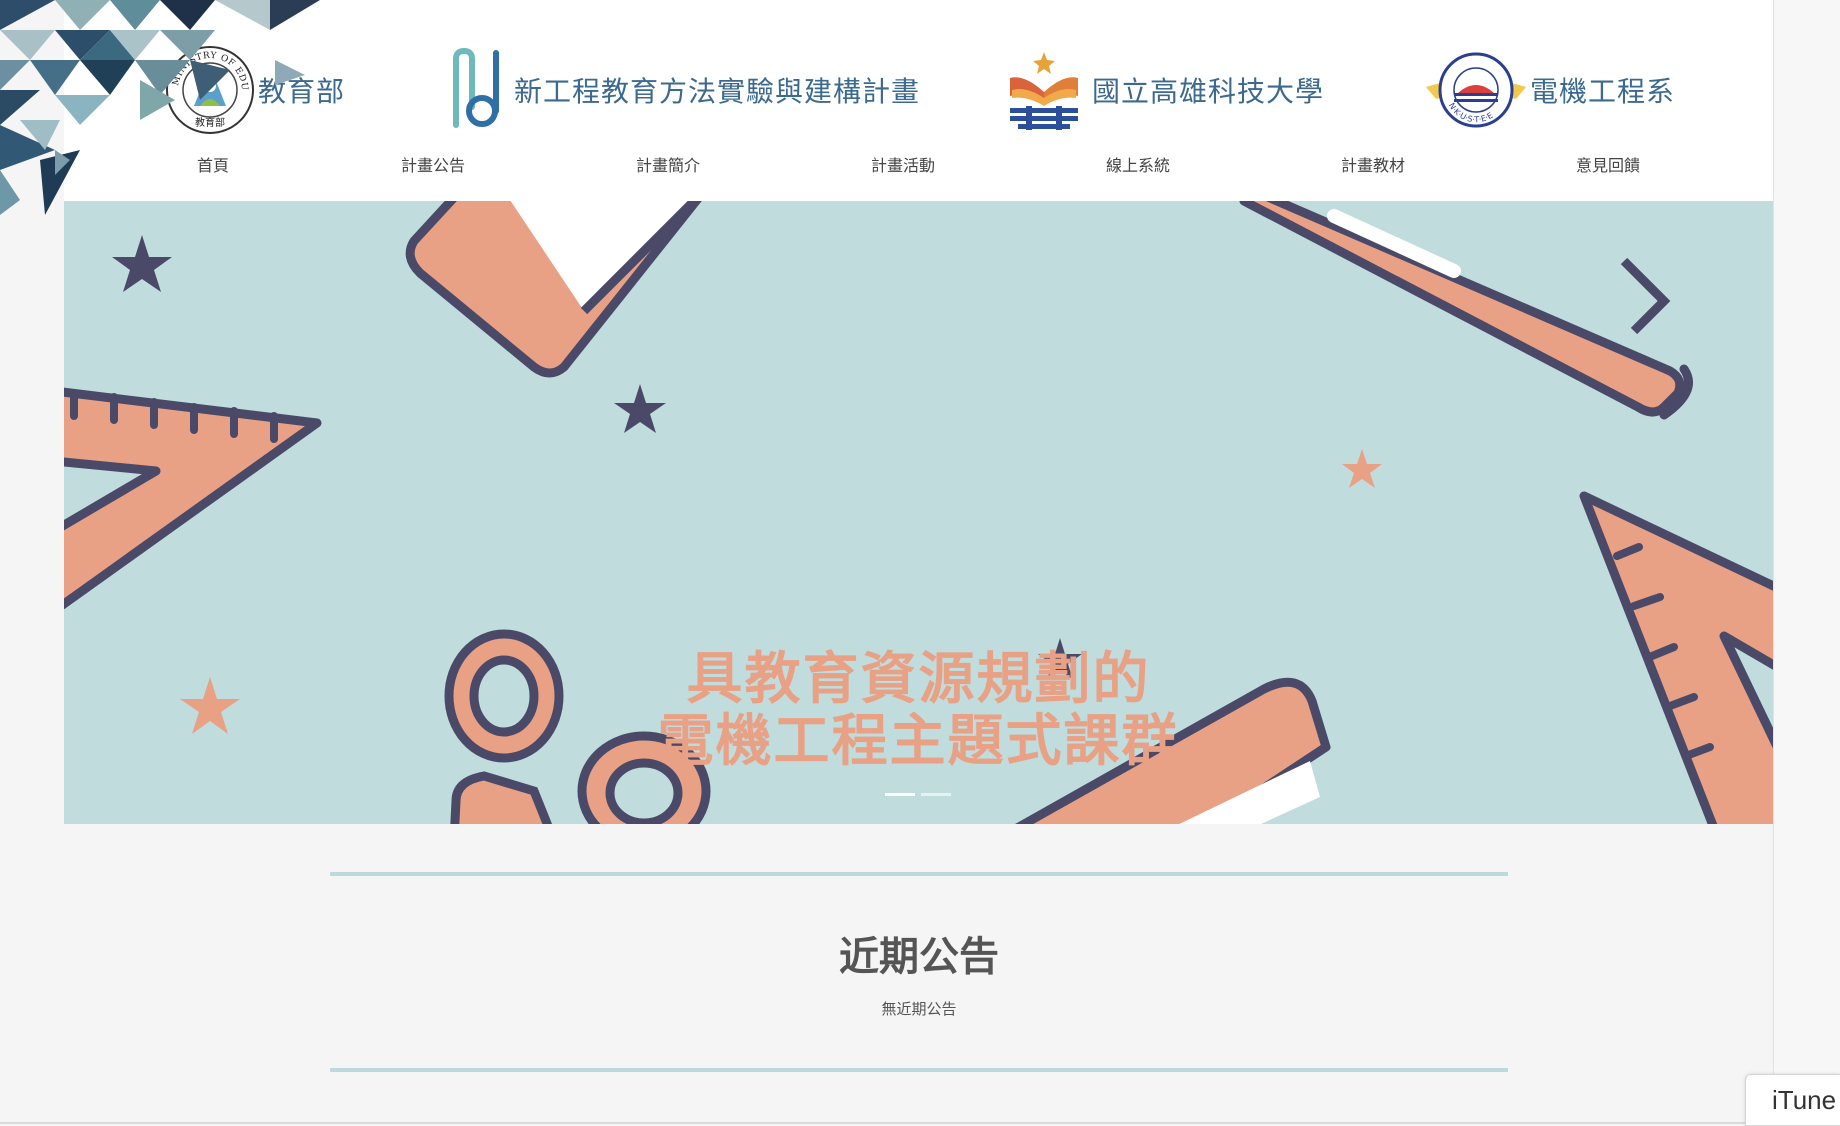 Image resolution: width=1840 pixels, height=1126 pixels. Describe the element at coordinates (1806, 563) in the screenshot. I see `page-scrollbar-track` at that location.